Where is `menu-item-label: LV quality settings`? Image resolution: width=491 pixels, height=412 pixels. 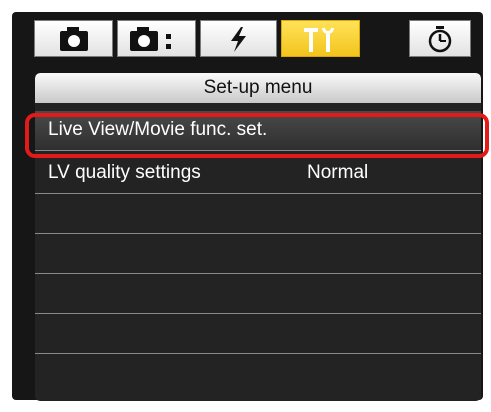
menu-item-label: LV quality settings is located at coordinates (124, 172).